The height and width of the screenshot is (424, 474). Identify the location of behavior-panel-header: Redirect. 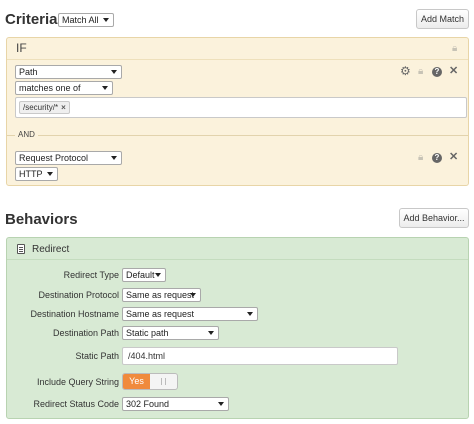
(237, 249).